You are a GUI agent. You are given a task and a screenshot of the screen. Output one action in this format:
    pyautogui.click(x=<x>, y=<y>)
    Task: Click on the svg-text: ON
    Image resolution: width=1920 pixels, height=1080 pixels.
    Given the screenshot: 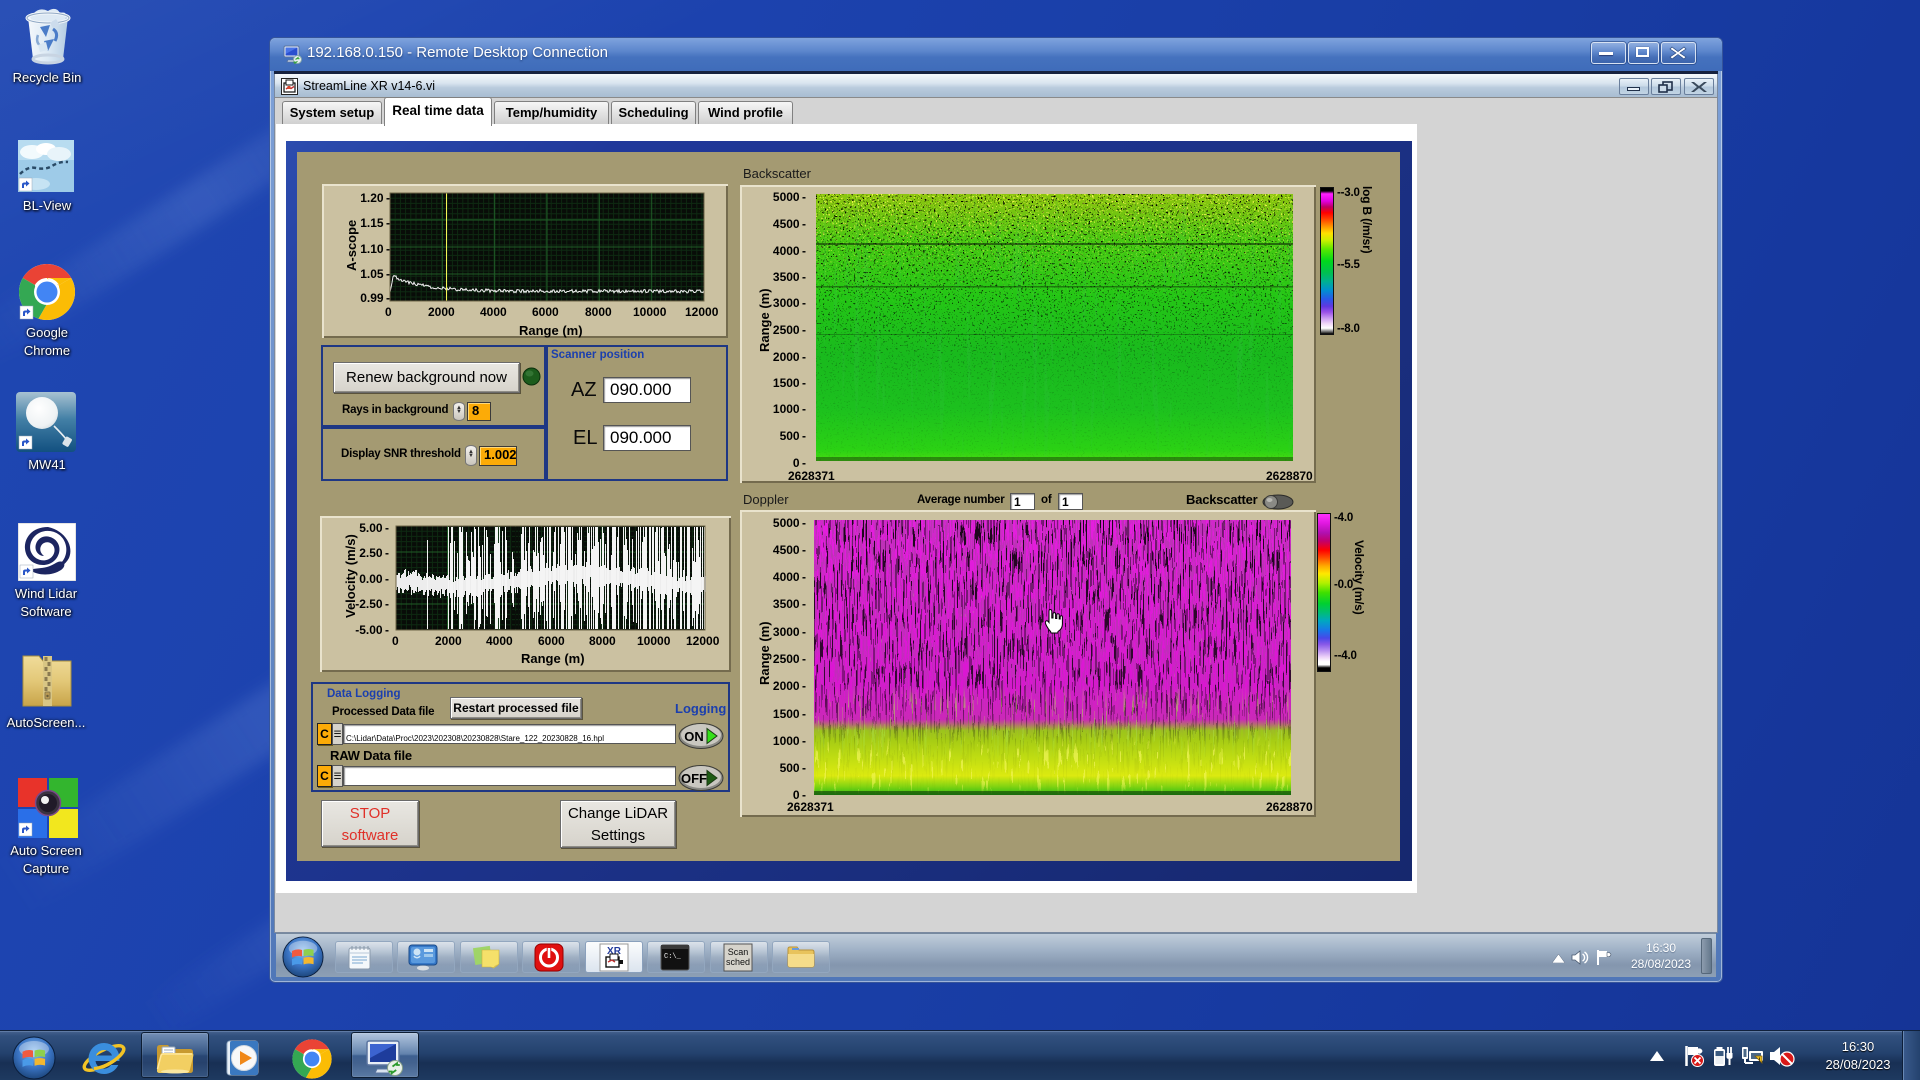 What is the action you would take?
    pyautogui.click(x=694, y=736)
    